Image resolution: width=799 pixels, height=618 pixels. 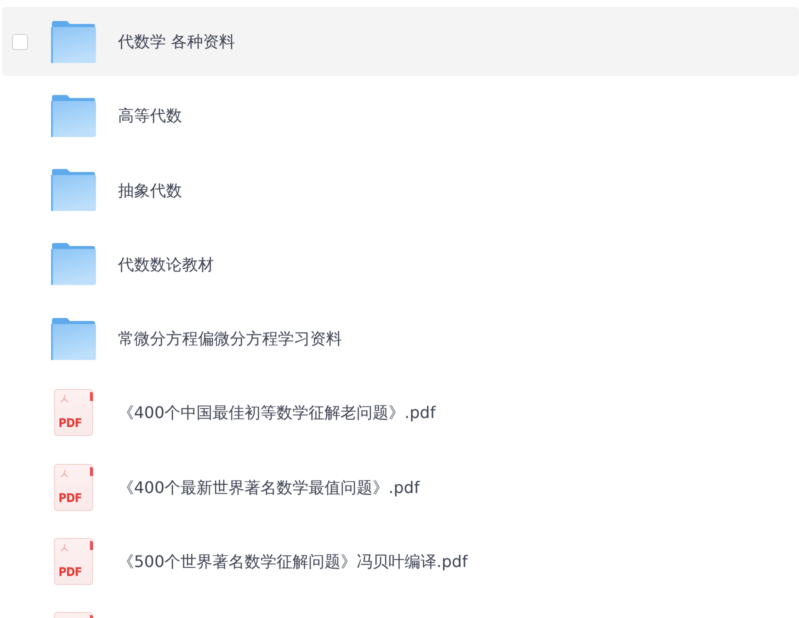 I want to click on file-name: 抽象代数, so click(x=150, y=190).